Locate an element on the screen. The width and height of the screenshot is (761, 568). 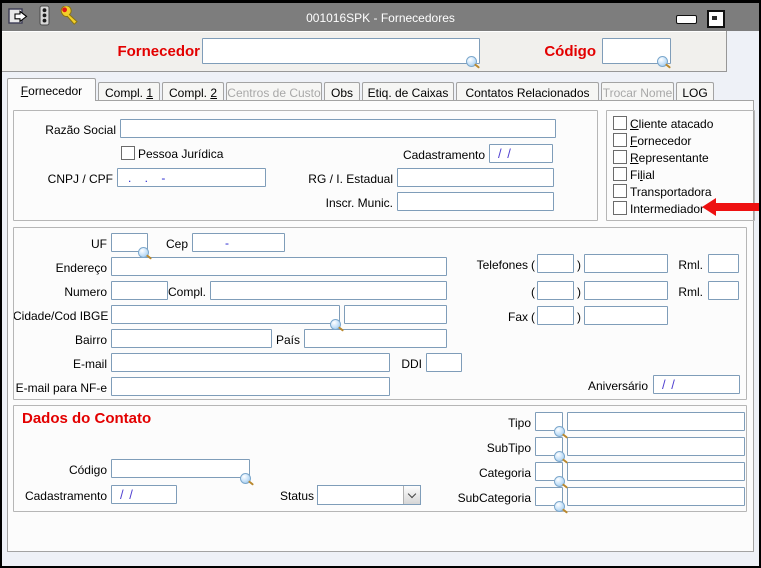
codigo-search-label: Código is located at coordinates (570, 51).